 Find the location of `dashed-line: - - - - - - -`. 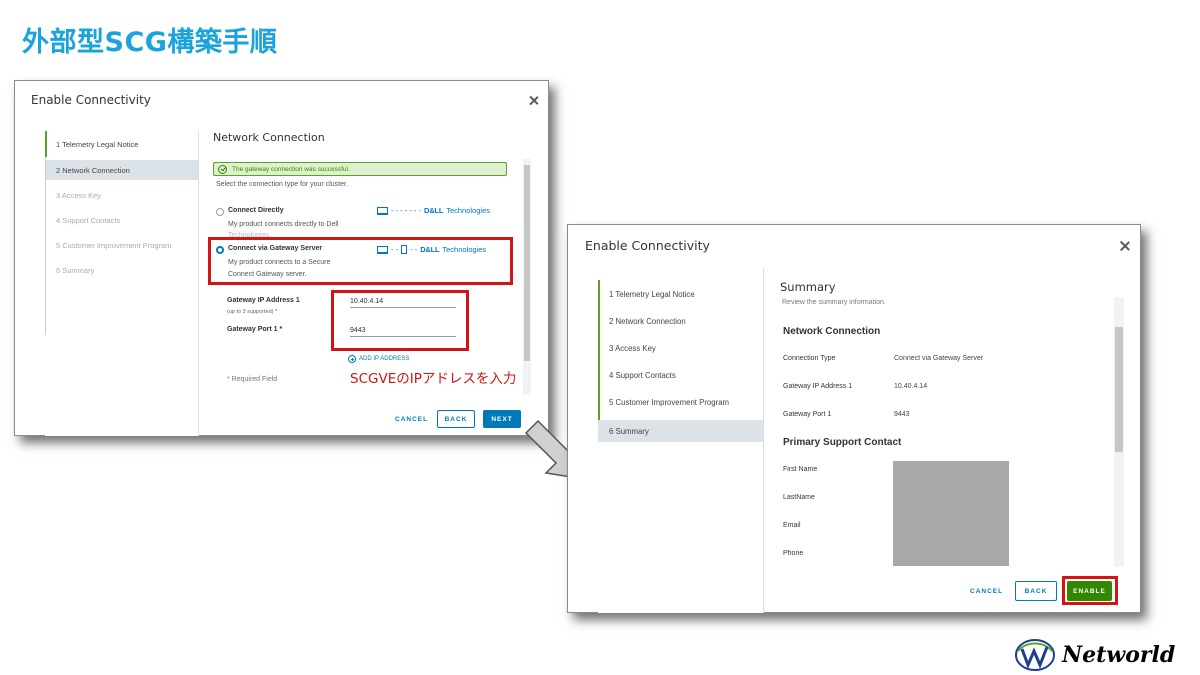

dashed-line: - - - - - - - is located at coordinates (406, 210).